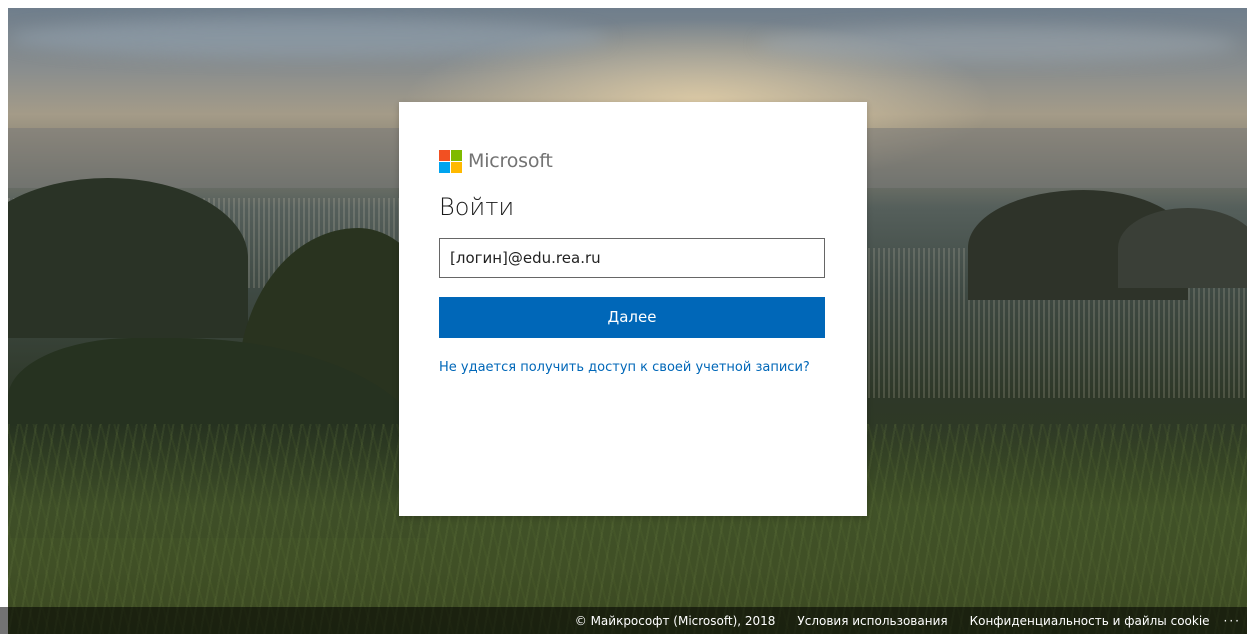 Image resolution: width=1247 pixels, height=634 pixels. What do you see at coordinates (450, 161) in the screenshot?
I see `microsoft-logo-icon` at bounding box center [450, 161].